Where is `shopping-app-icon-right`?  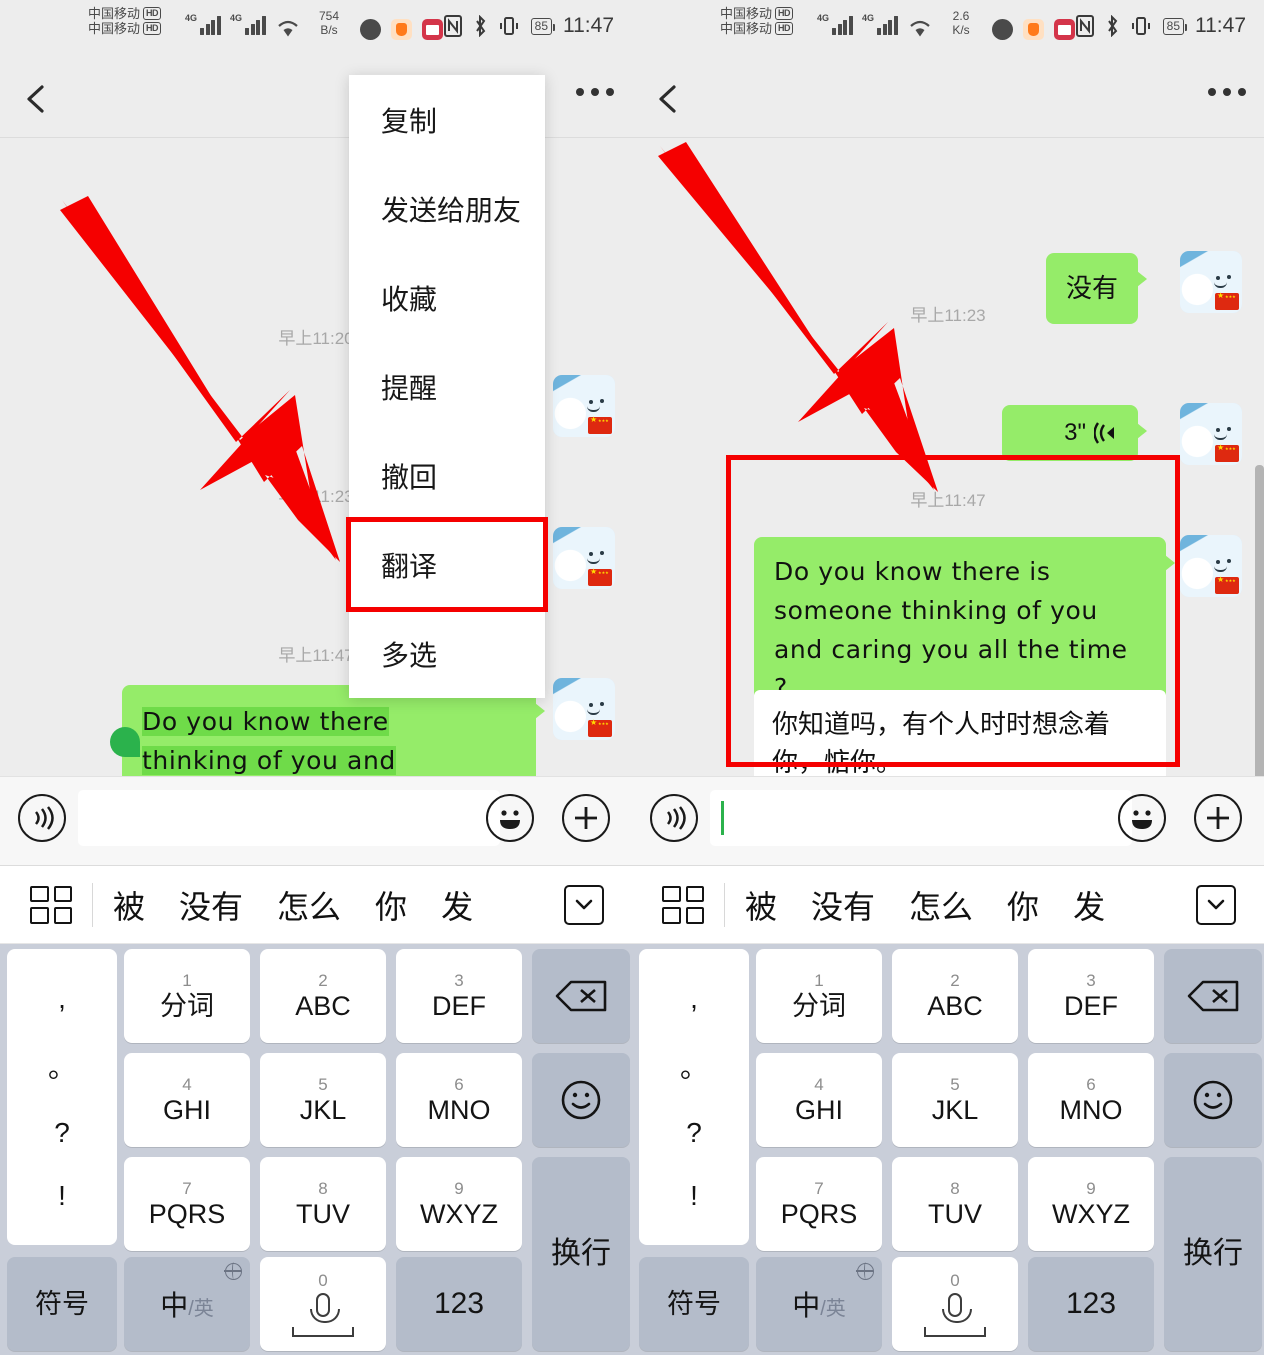 shopping-app-icon-right is located at coordinates (1064, 29).